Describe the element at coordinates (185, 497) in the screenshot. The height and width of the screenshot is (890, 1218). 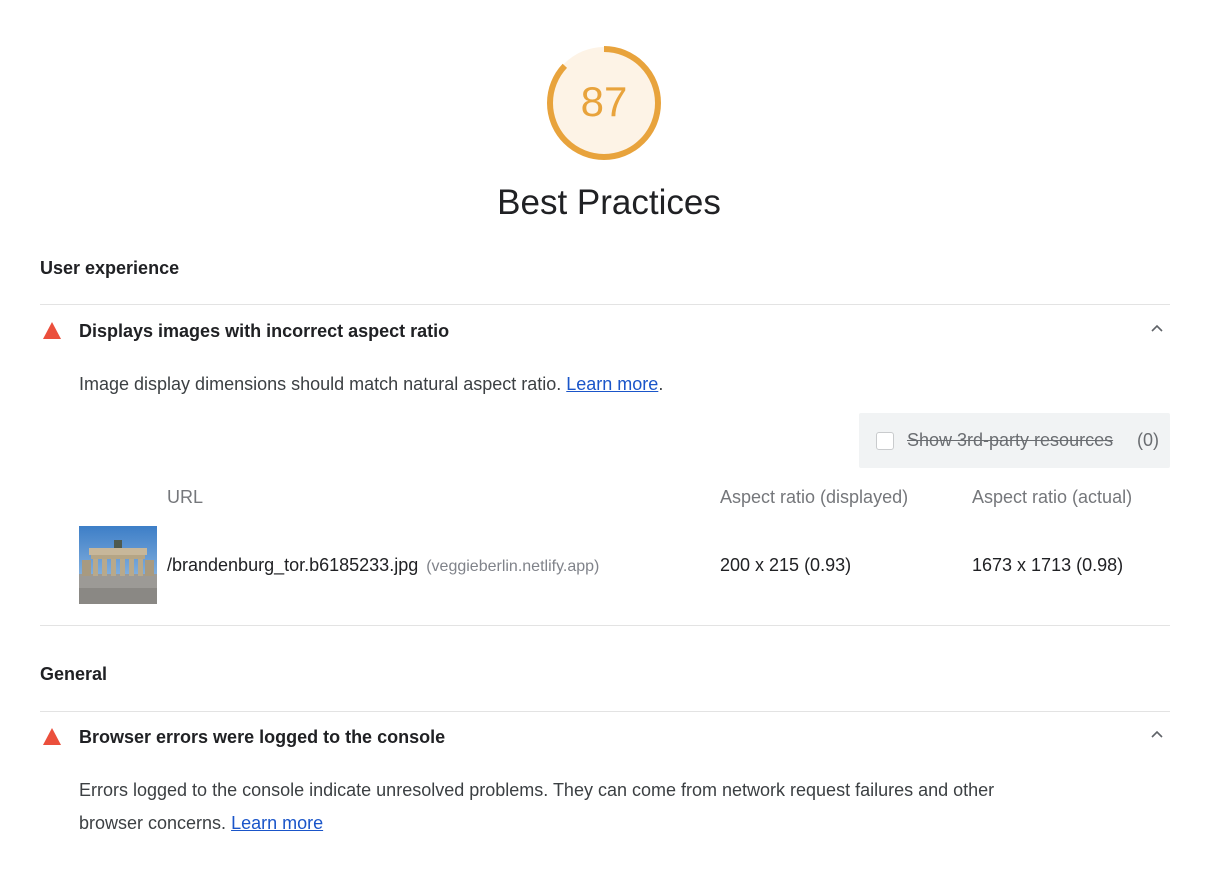
I see `column-header-url: URL` at that location.